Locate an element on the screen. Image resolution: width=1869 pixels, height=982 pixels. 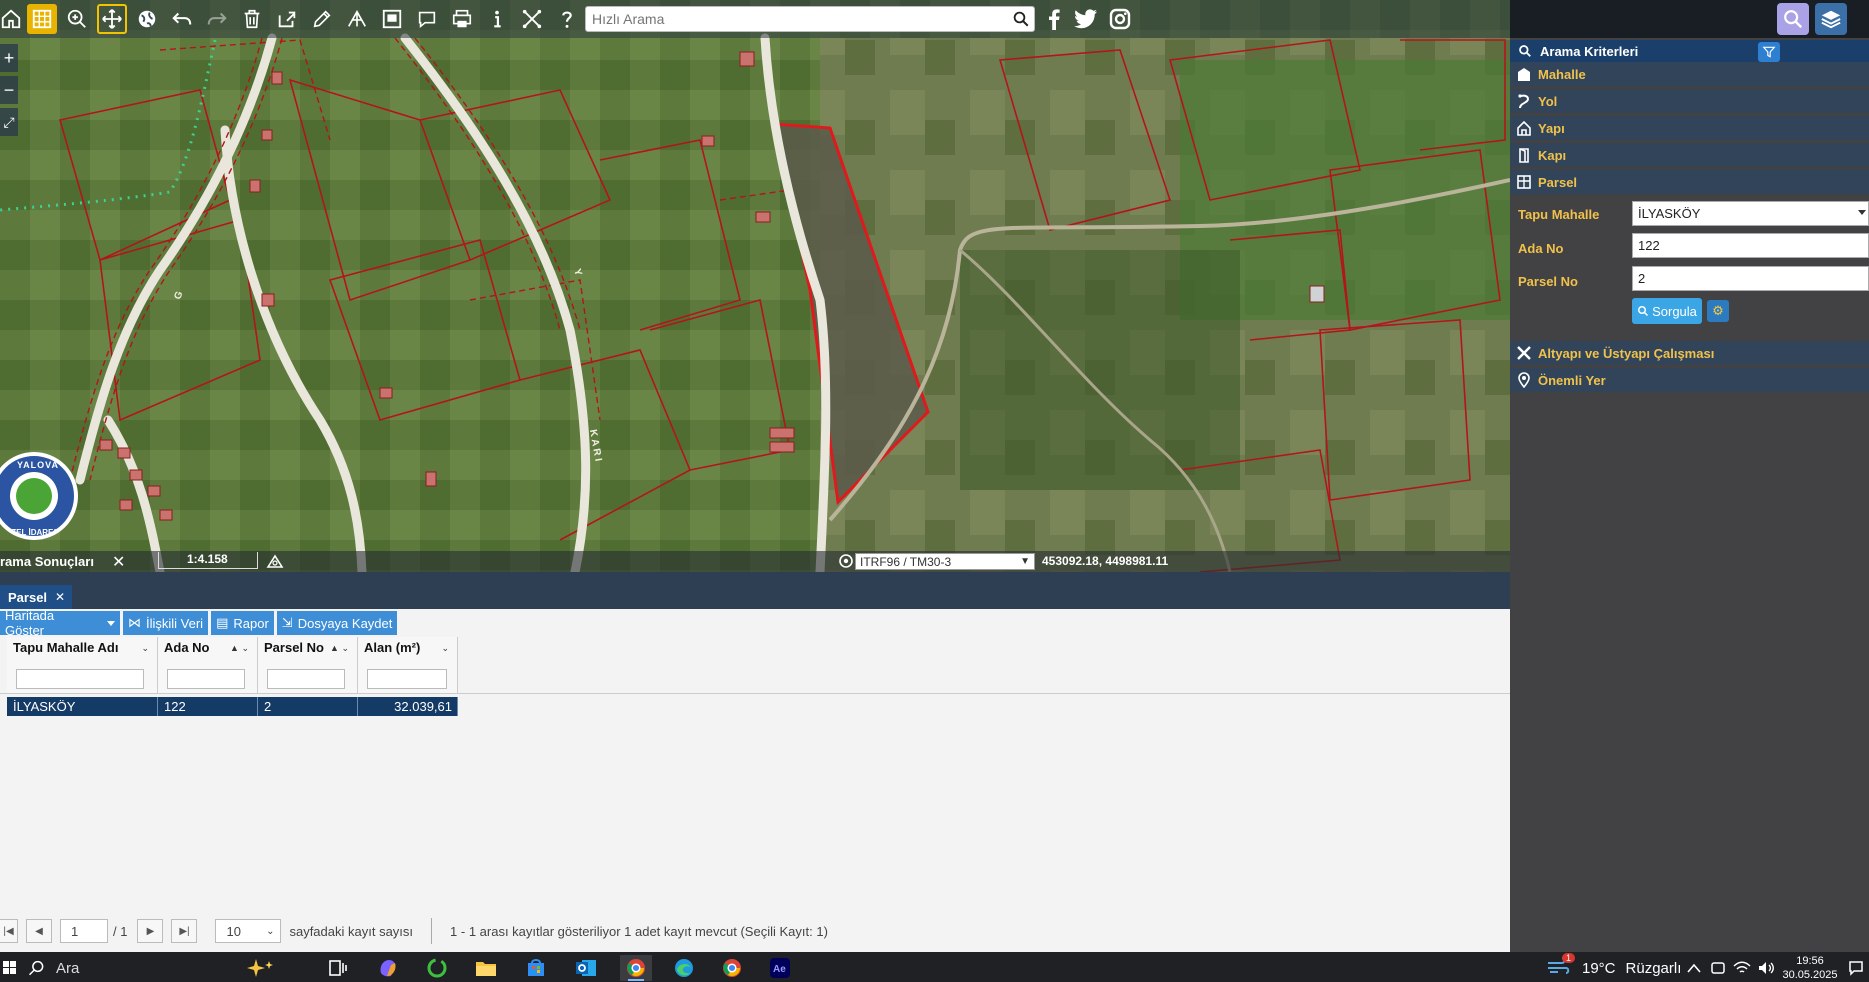
criteria-label: Parsel is located at coordinates (1558, 182).